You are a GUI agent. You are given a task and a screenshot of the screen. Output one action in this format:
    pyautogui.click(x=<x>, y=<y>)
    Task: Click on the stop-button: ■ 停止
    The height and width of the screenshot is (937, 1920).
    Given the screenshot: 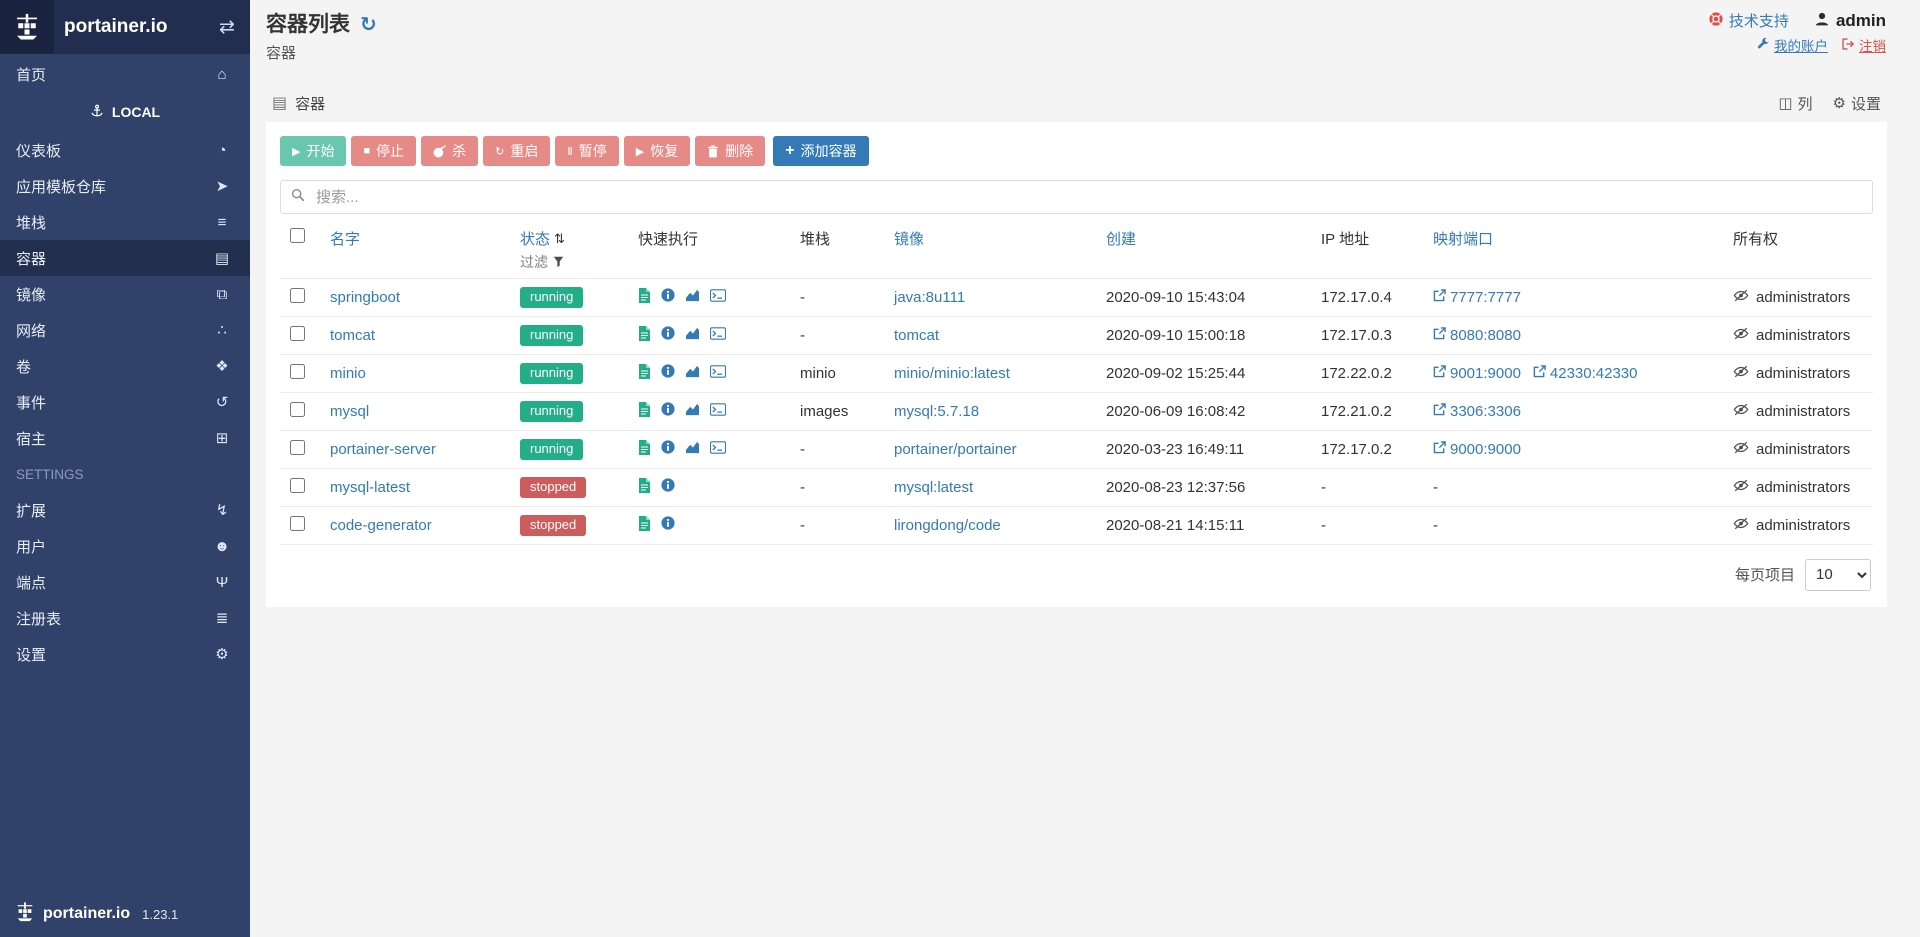 What is the action you would take?
    pyautogui.click(x=384, y=151)
    